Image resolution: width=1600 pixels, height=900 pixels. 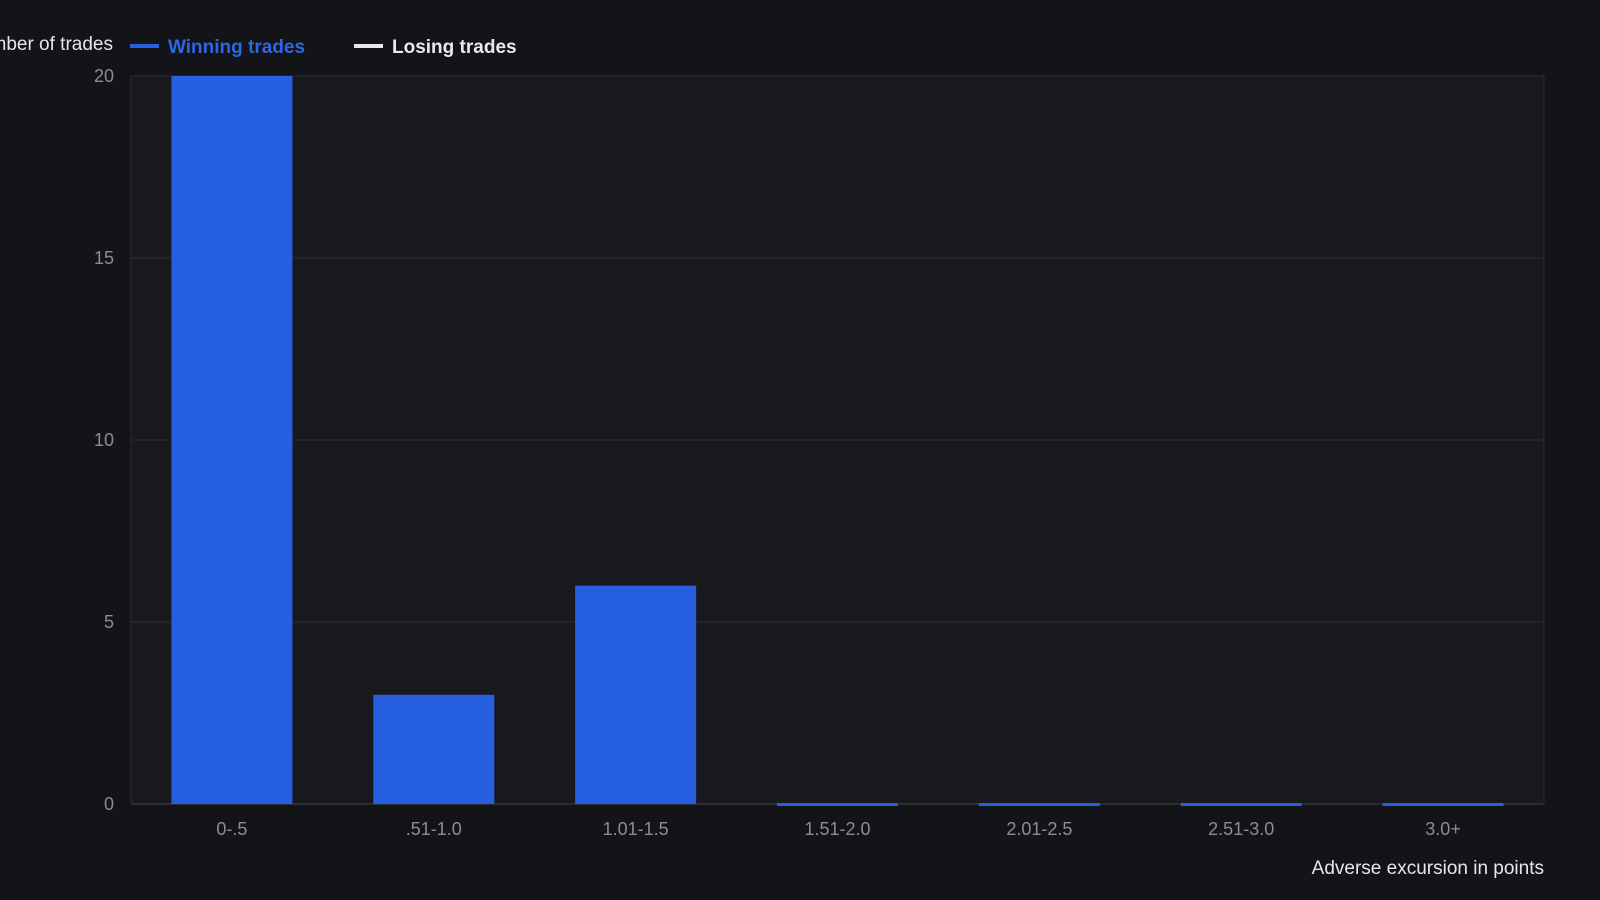 I want to click on x-tick-label: 2.01-2.5, so click(x=1039, y=829).